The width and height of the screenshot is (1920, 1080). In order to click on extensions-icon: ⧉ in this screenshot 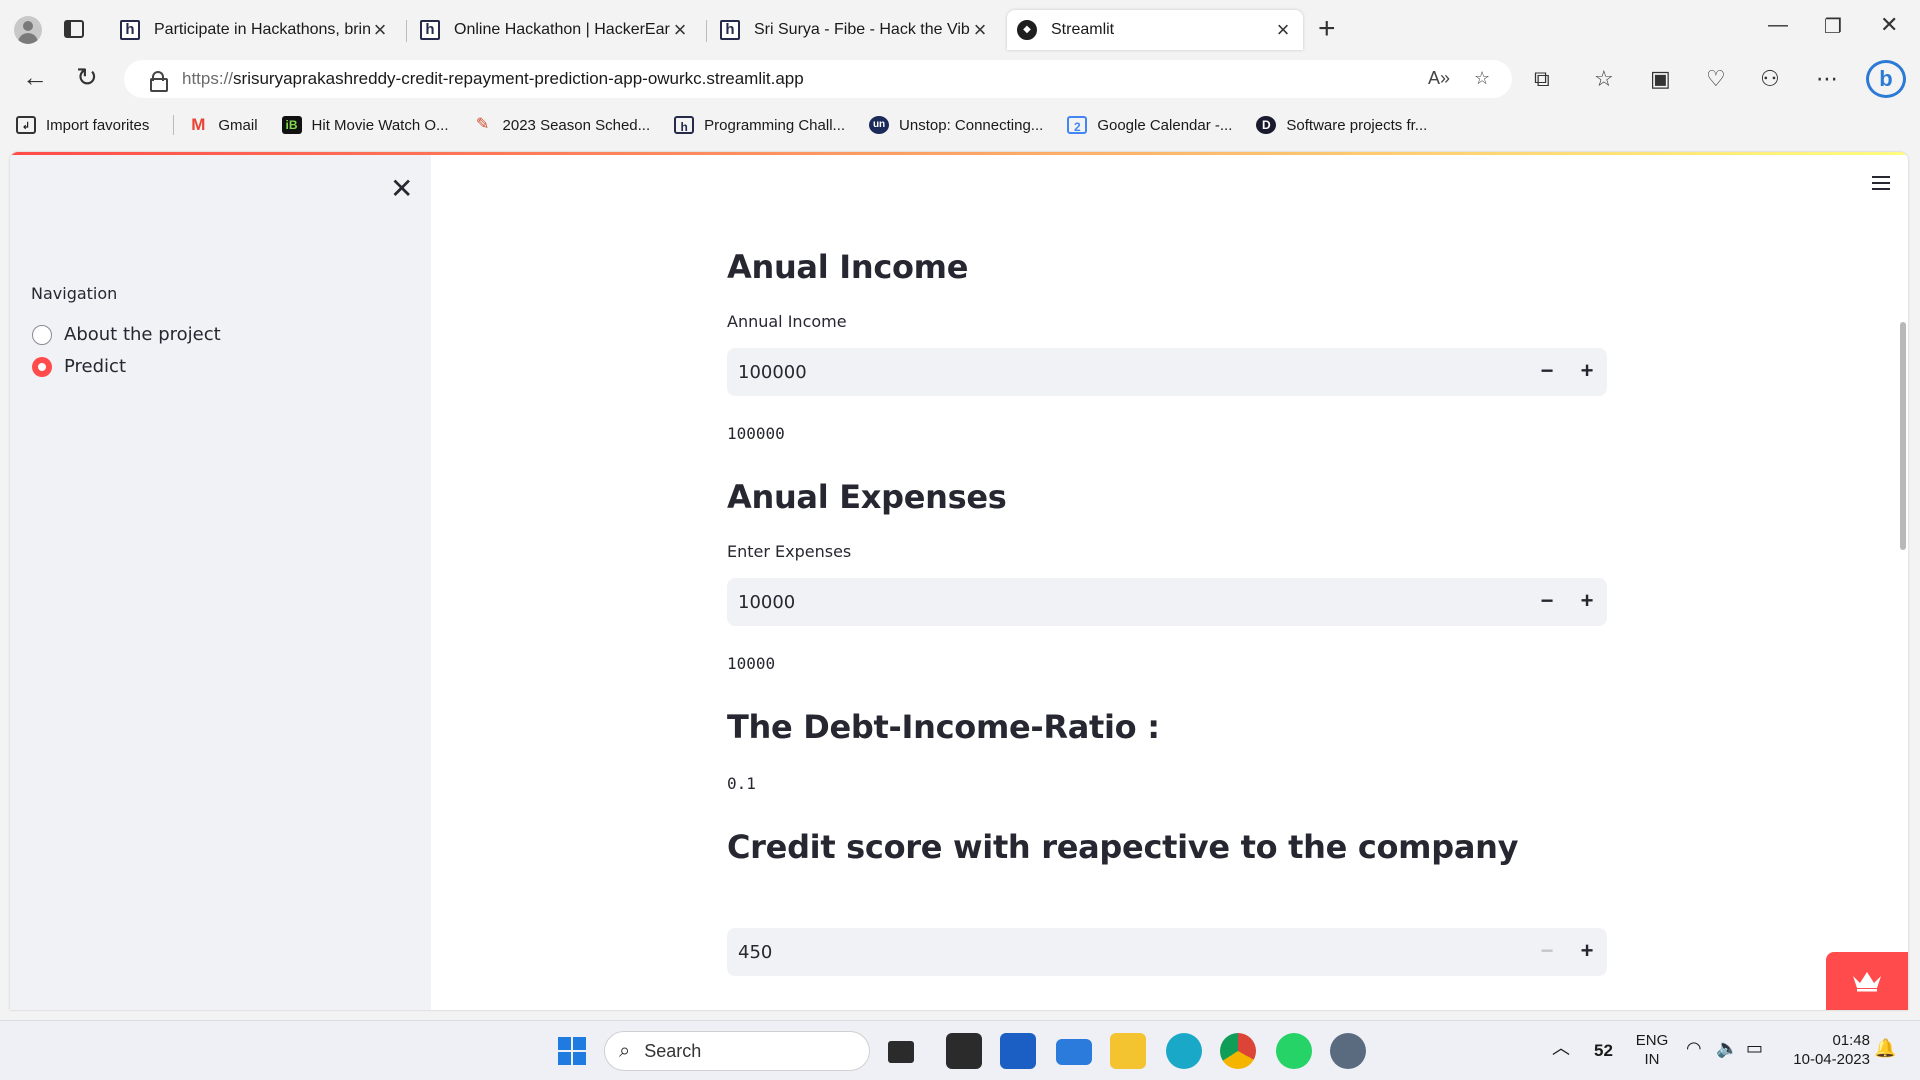, I will do `click(1542, 79)`.